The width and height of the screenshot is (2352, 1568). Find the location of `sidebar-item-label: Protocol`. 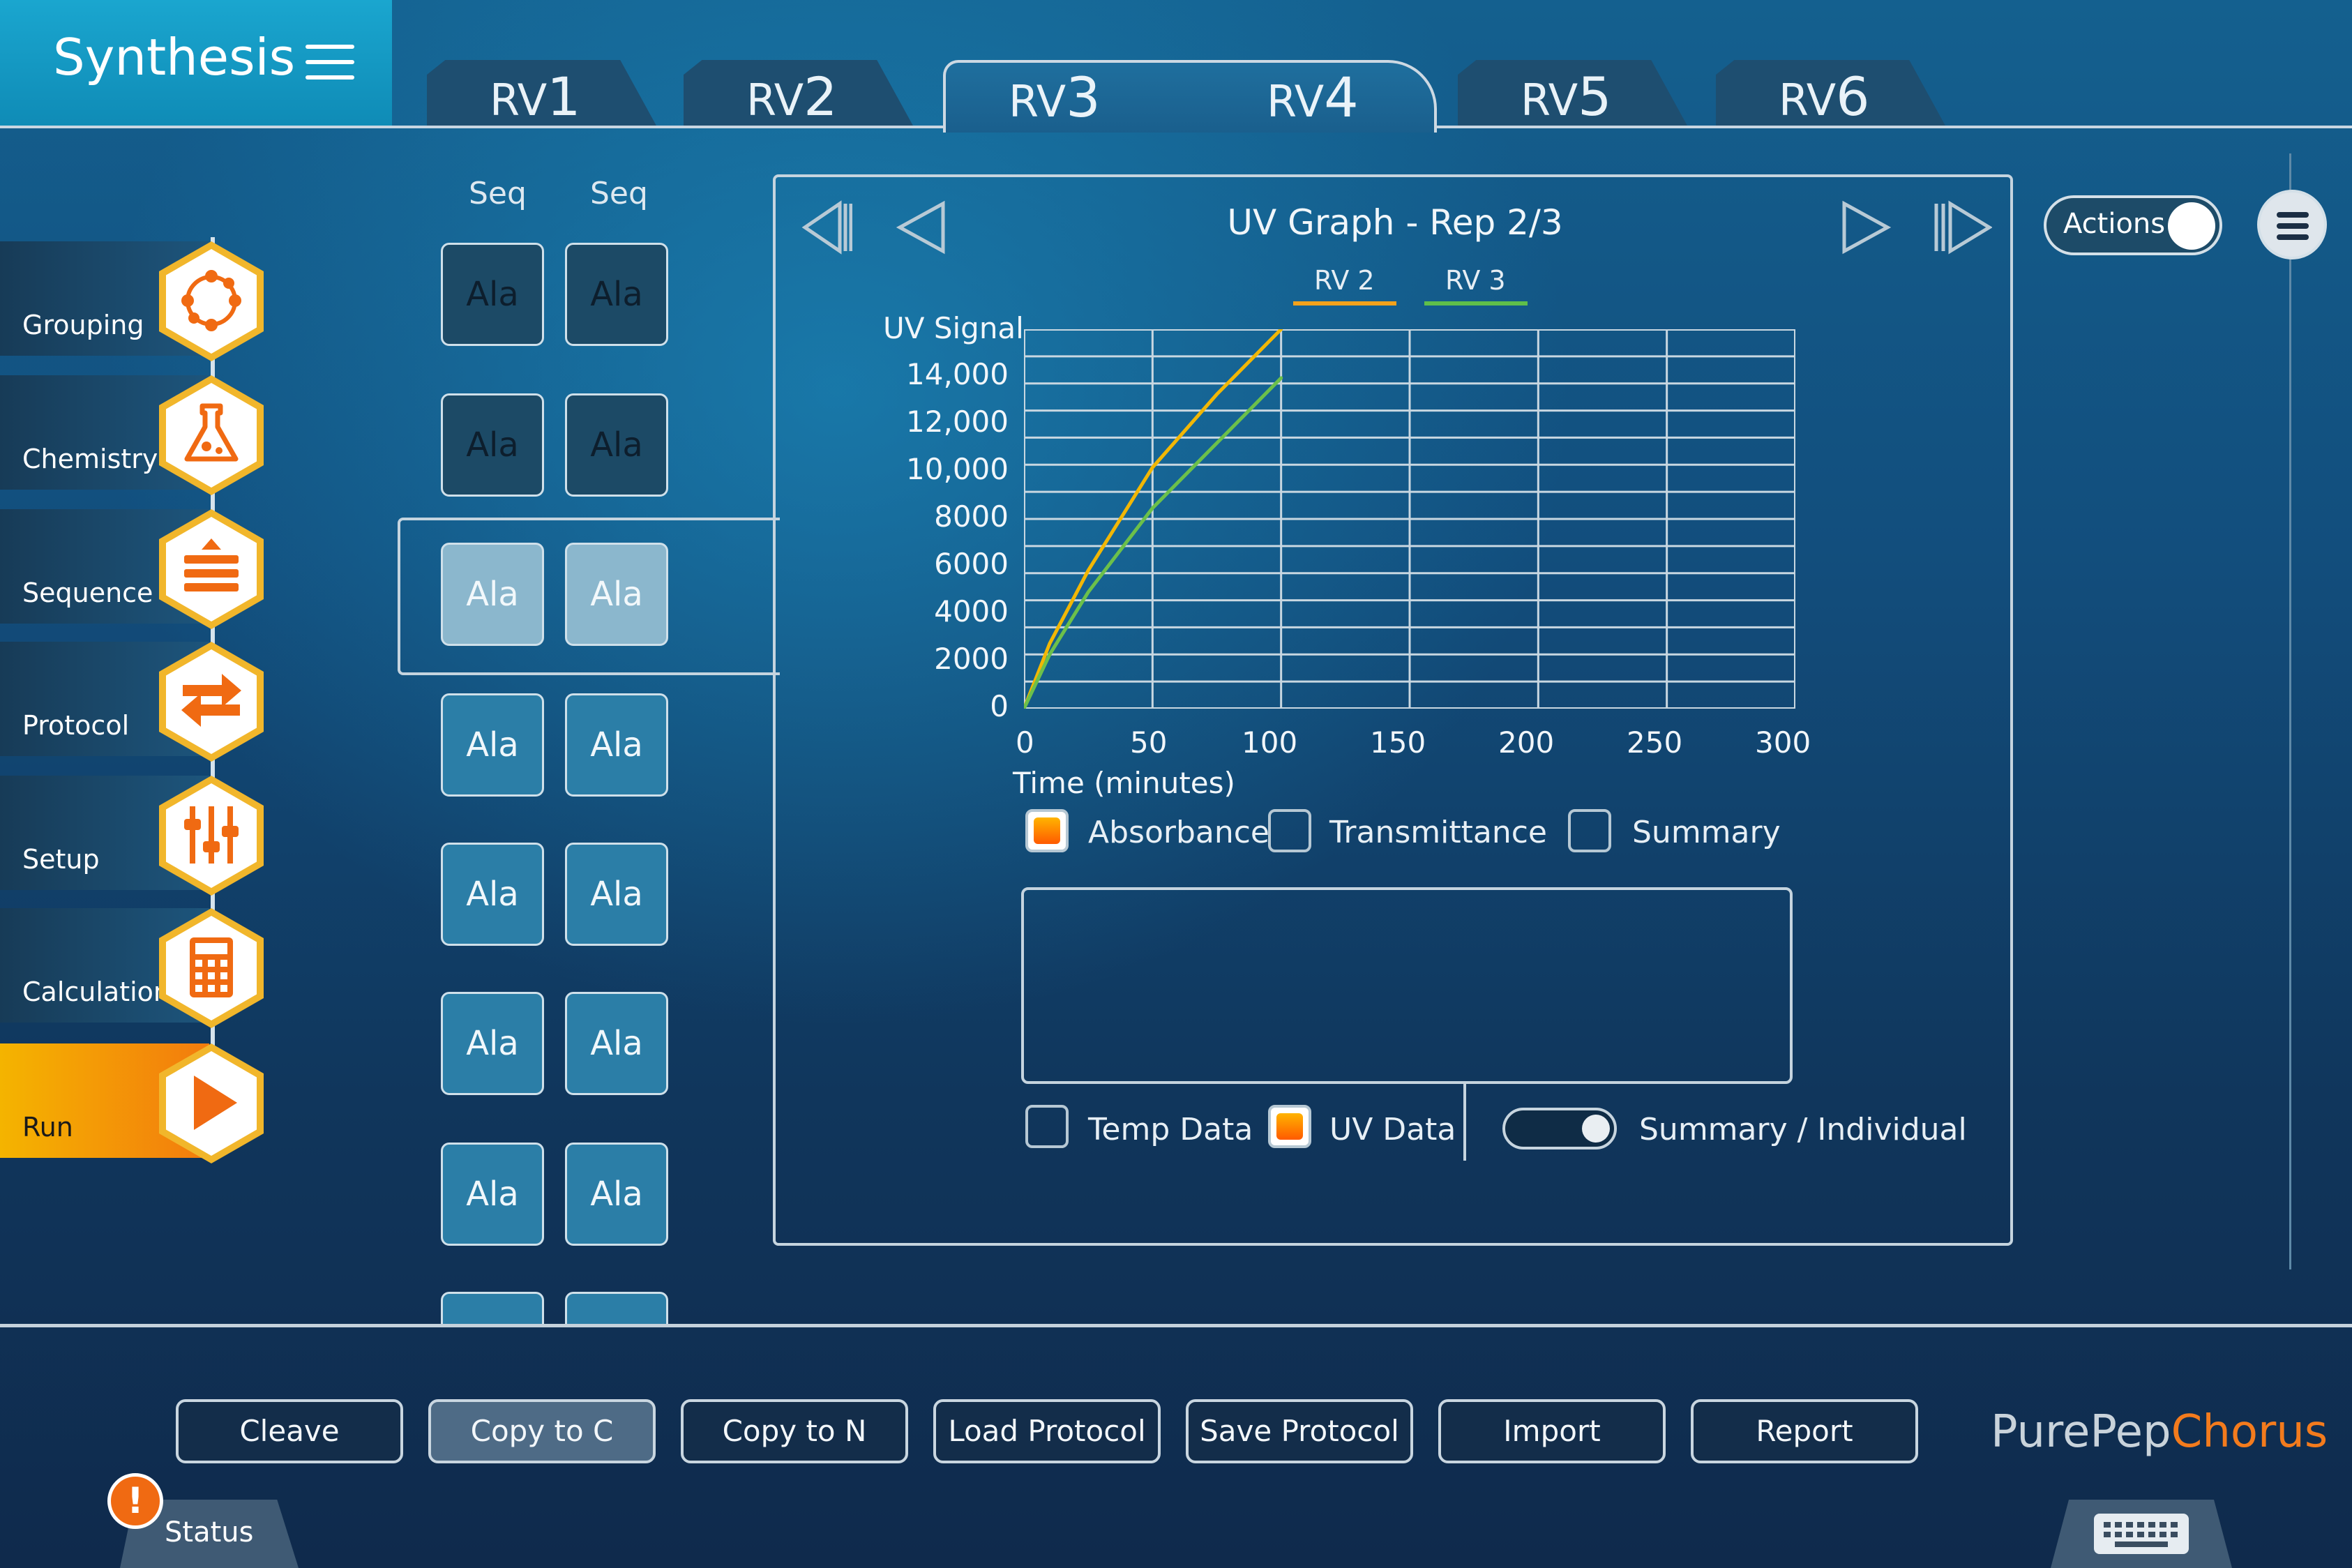

sidebar-item-label: Protocol is located at coordinates (76, 725).